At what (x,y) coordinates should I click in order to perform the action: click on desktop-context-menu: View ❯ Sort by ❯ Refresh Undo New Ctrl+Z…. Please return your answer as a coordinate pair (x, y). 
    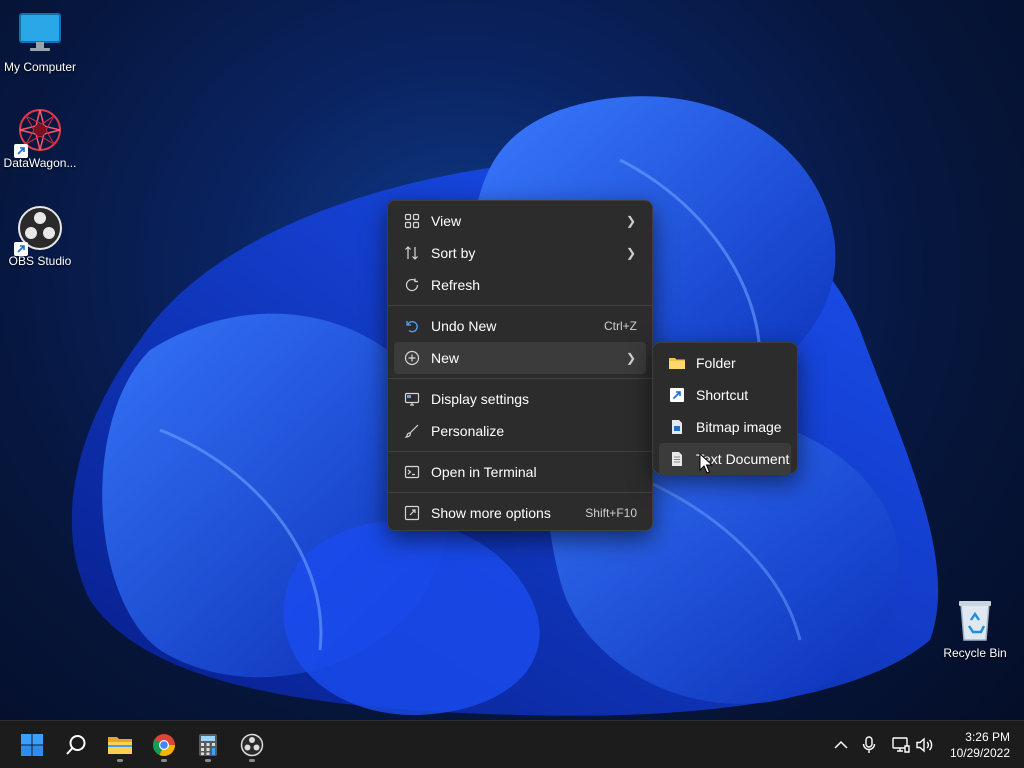
    Looking at the image, I should click on (520, 365).